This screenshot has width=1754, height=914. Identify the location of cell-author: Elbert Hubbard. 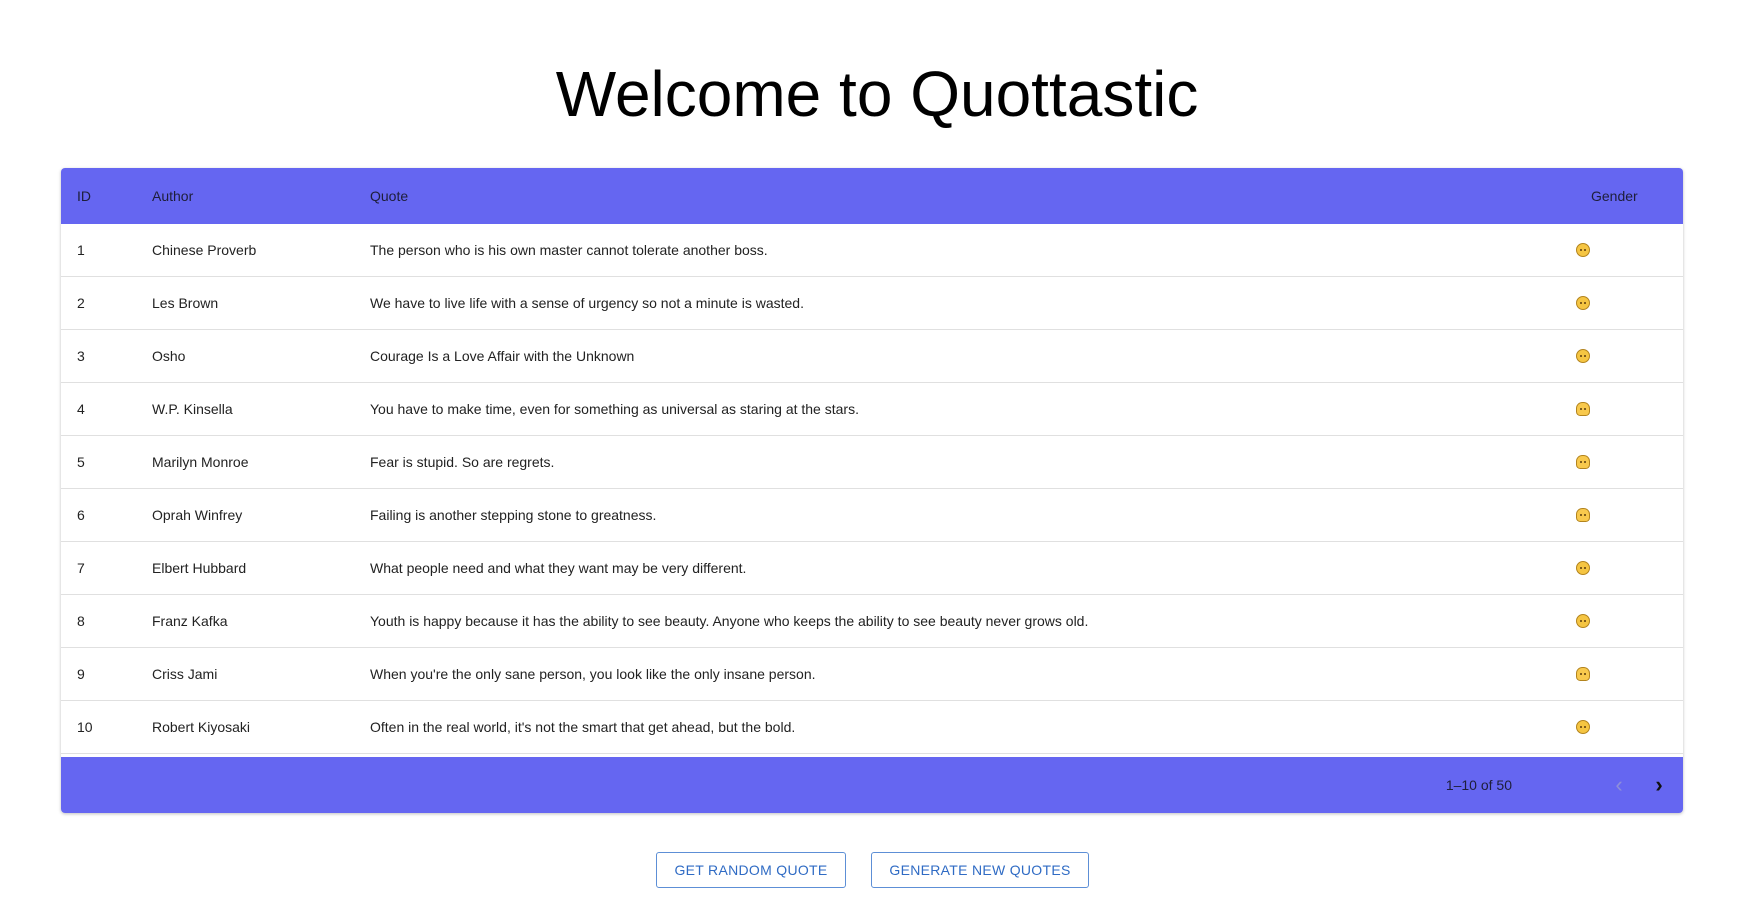
(199, 568).